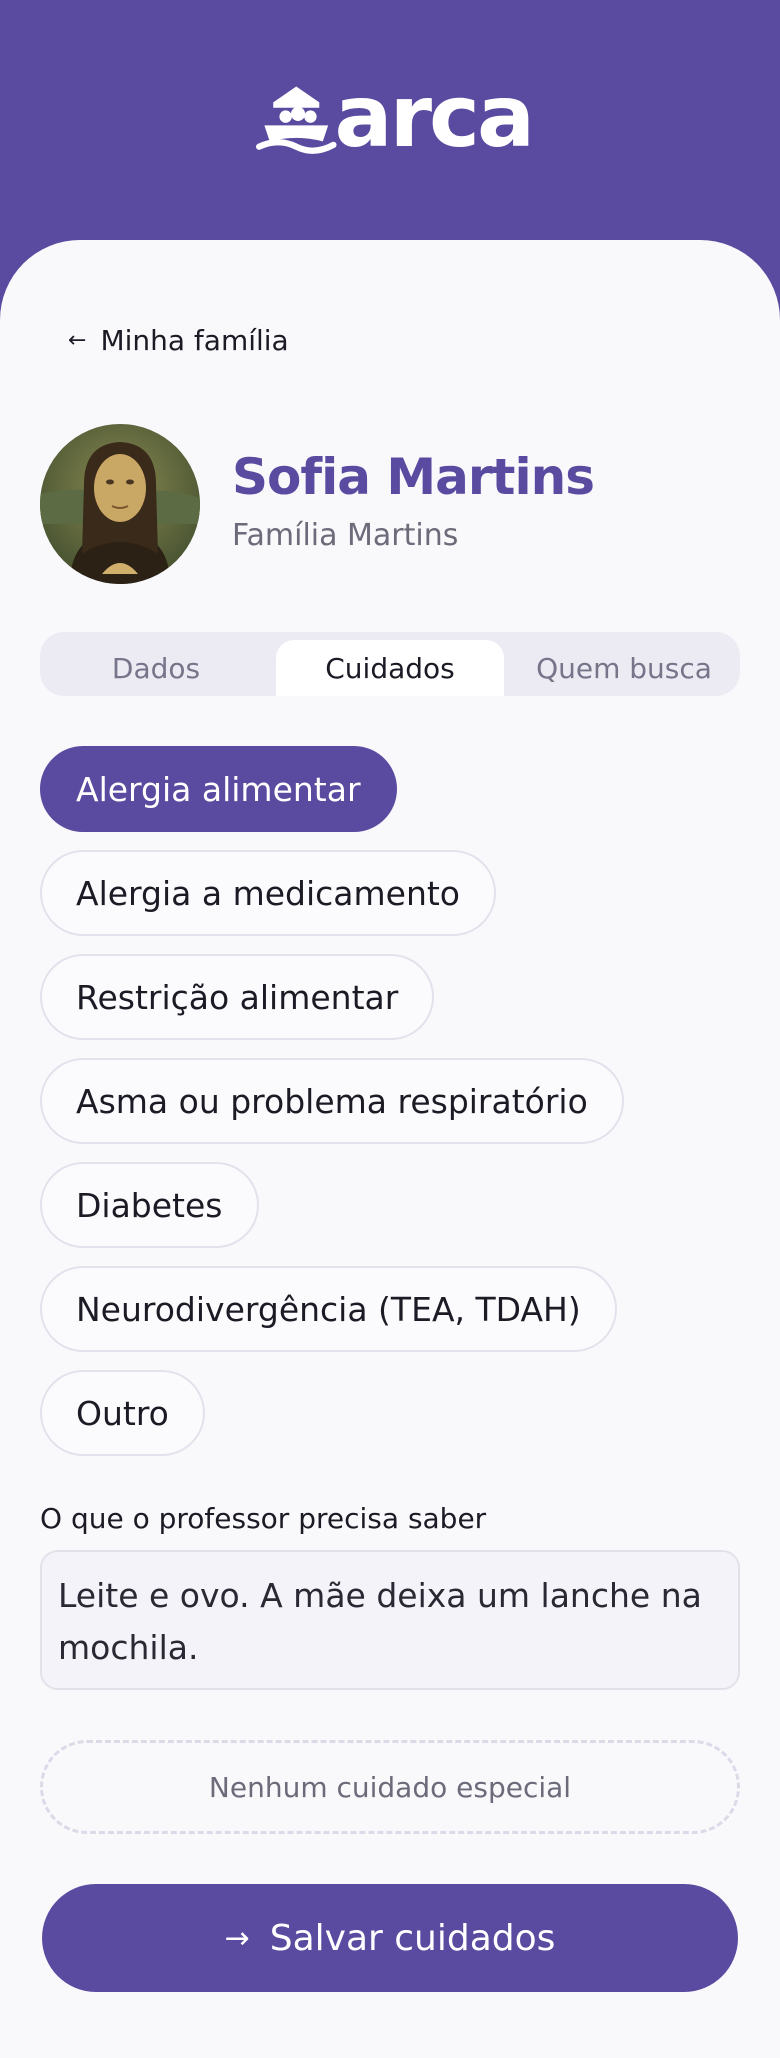  I want to click on chip-diabetes: Diabetes, so click(149, 1205).